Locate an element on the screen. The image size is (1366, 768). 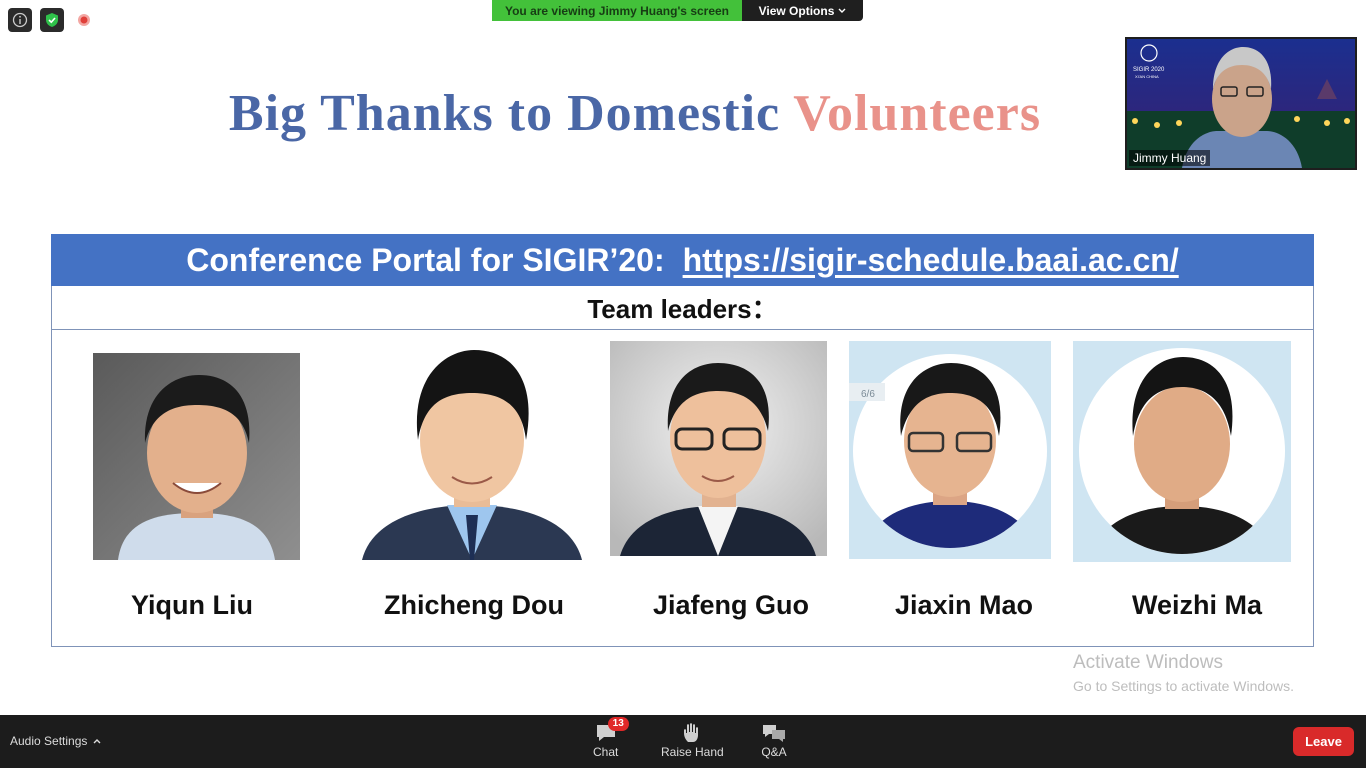
info-icon is located at coordinates (20, 20).